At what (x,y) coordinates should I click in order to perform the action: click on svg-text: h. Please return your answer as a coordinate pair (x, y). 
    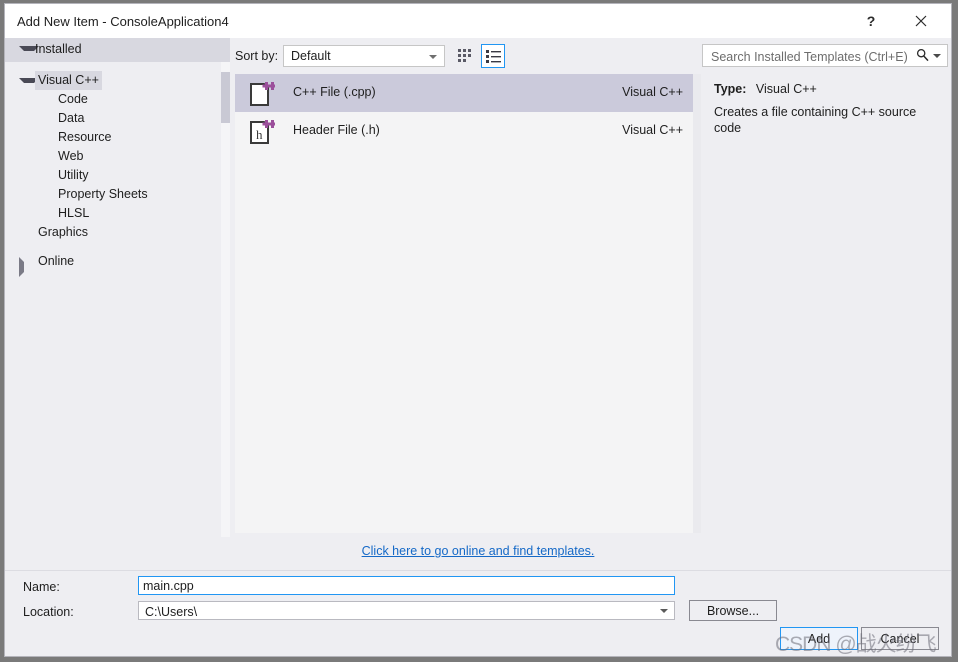
    Looking at the image, I should click on (259, 134).